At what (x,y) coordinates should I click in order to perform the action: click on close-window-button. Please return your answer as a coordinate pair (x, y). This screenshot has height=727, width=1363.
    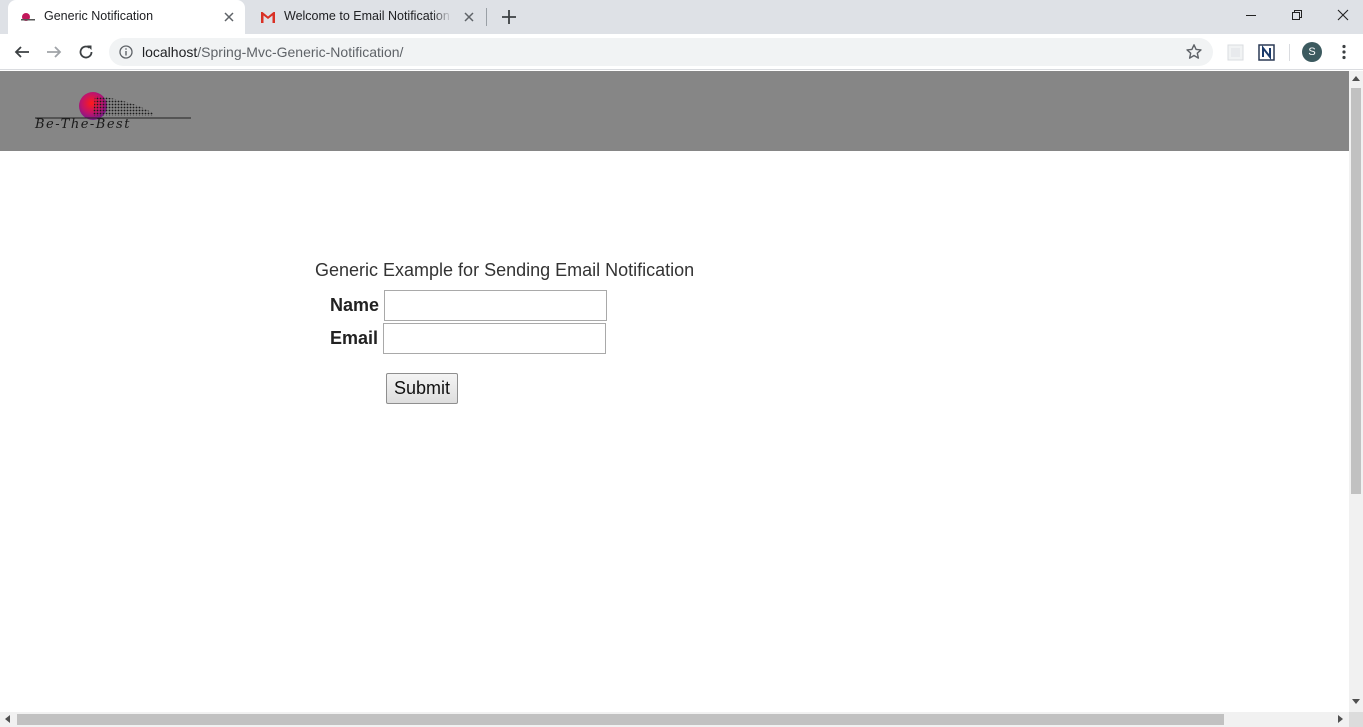
    Looking at the image, I should click on (1341, 15).